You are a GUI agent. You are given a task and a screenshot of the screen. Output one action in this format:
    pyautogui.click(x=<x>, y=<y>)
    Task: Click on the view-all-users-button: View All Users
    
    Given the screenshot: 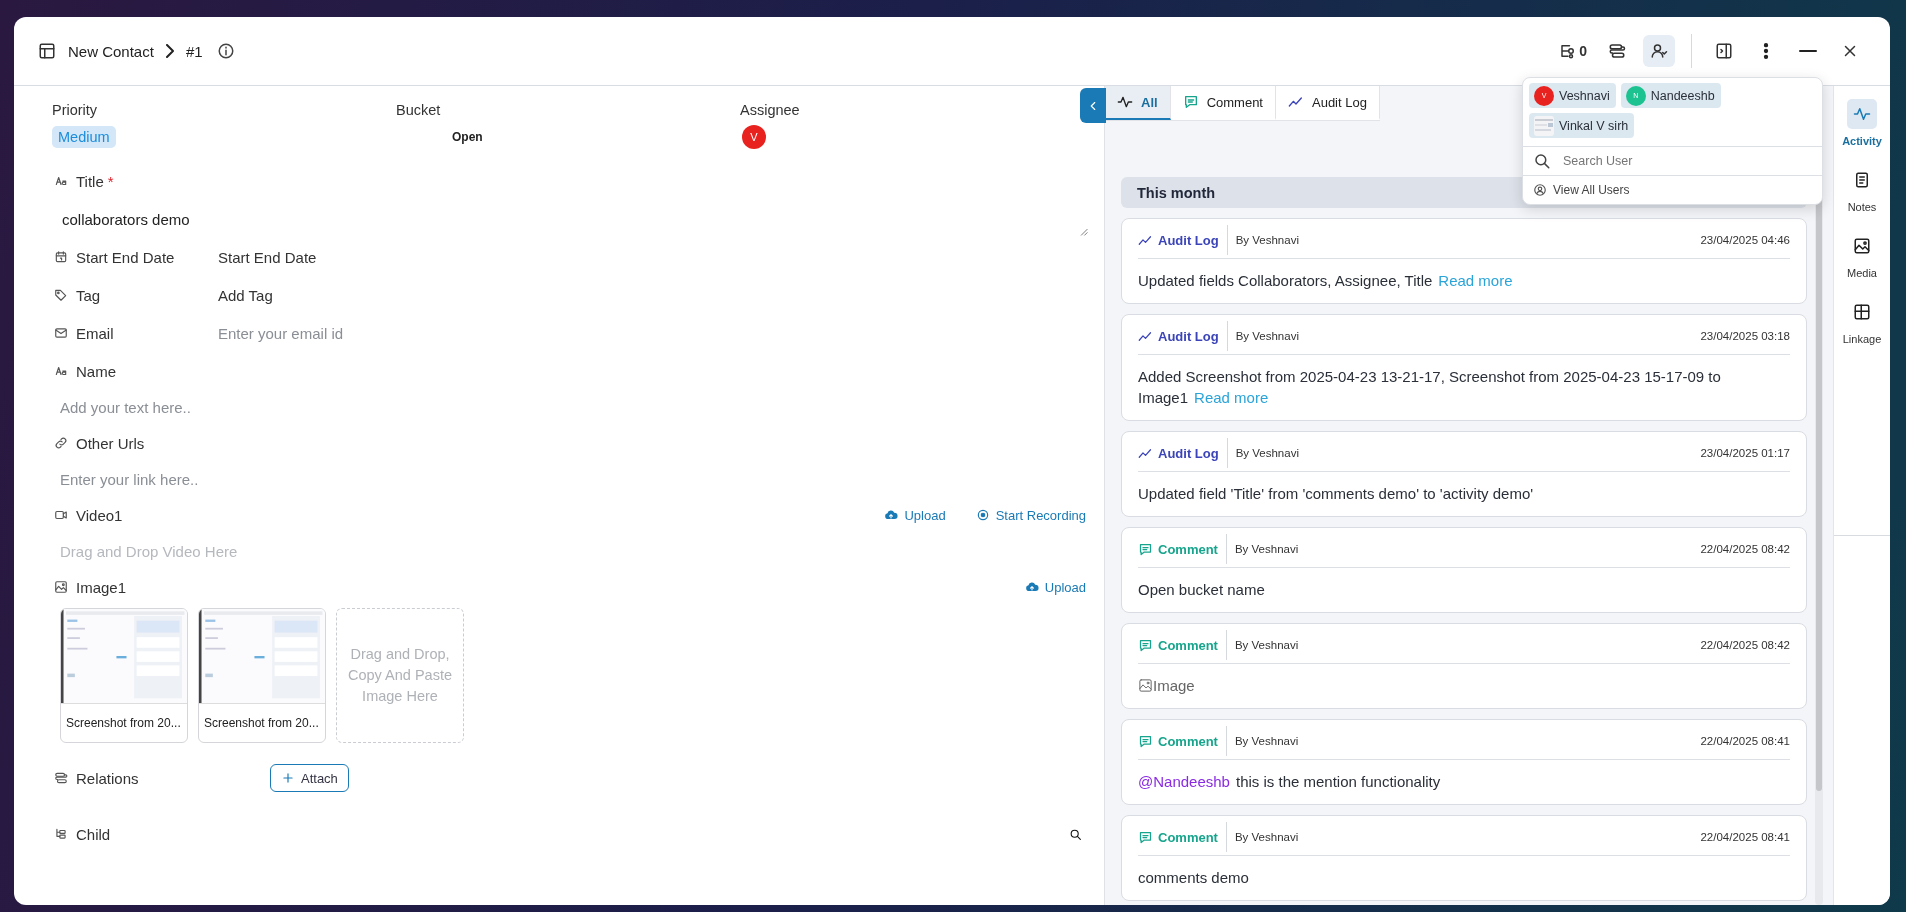 What is the action you would take?
    pyautogui.click(x=1581, y=190)
    